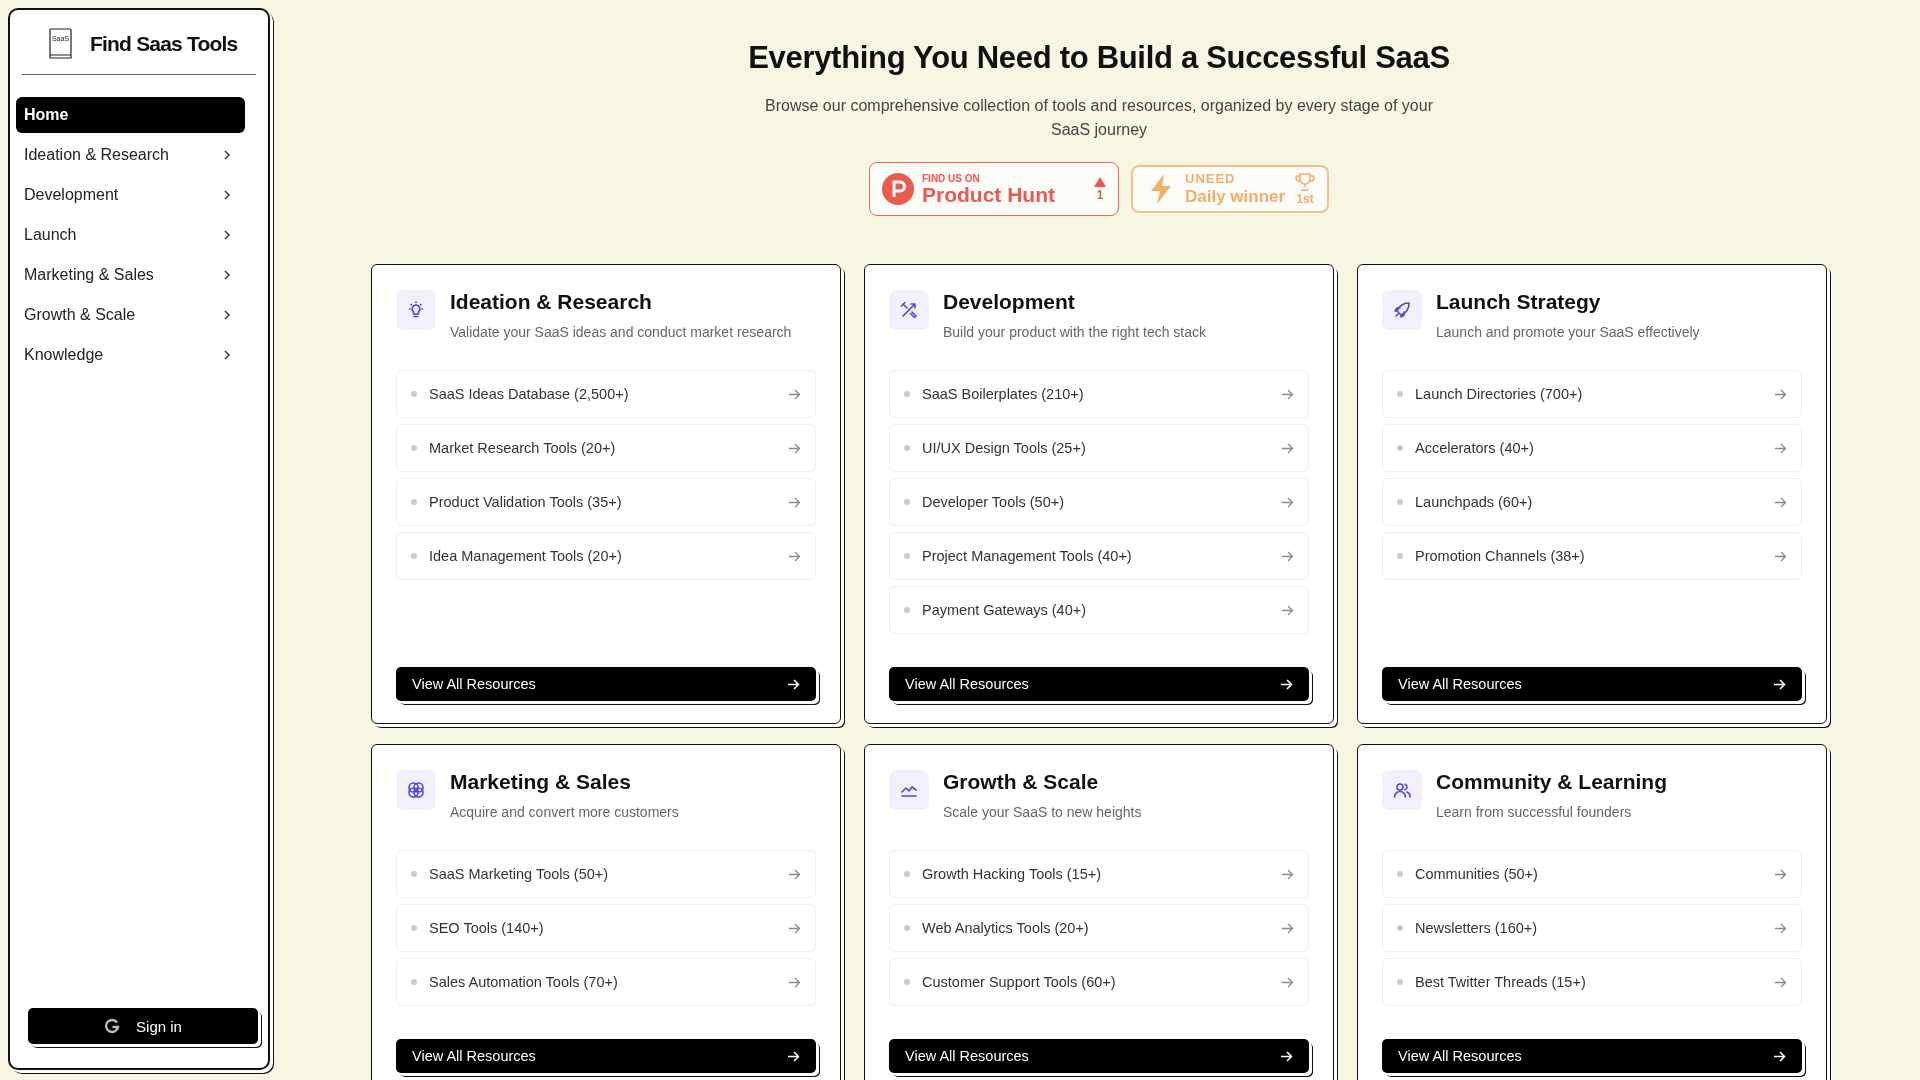 The image size is (1920, 1080). Describe the element at coordinates (1592, 502) in the screenshot. I see `resource-link: Launchpads (60+)` at that location.